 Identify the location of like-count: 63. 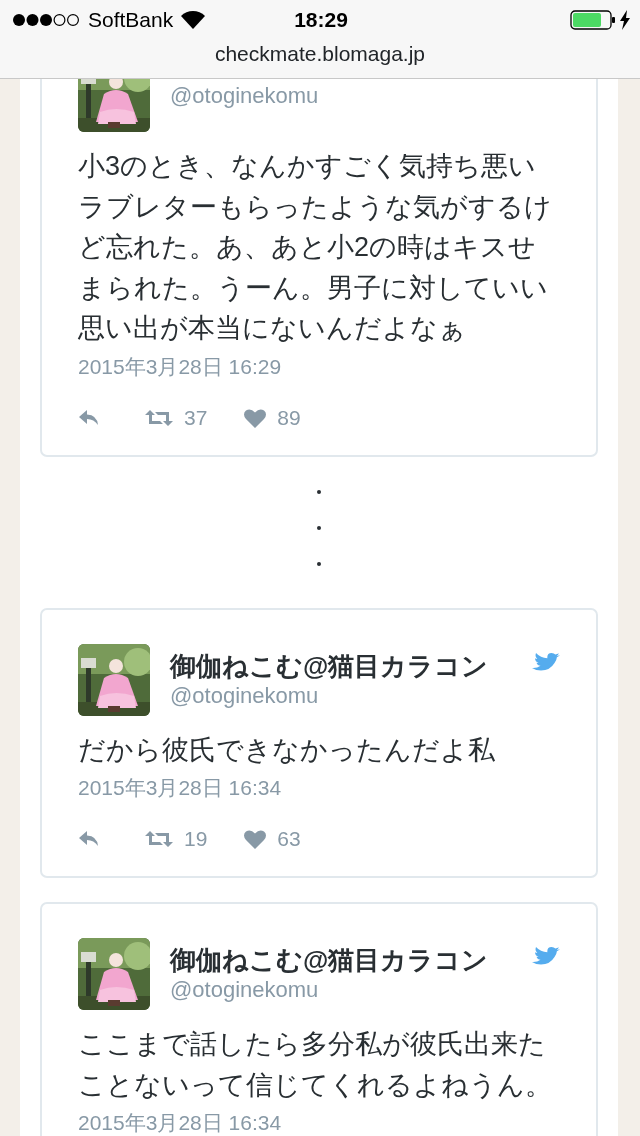
(289, 839).